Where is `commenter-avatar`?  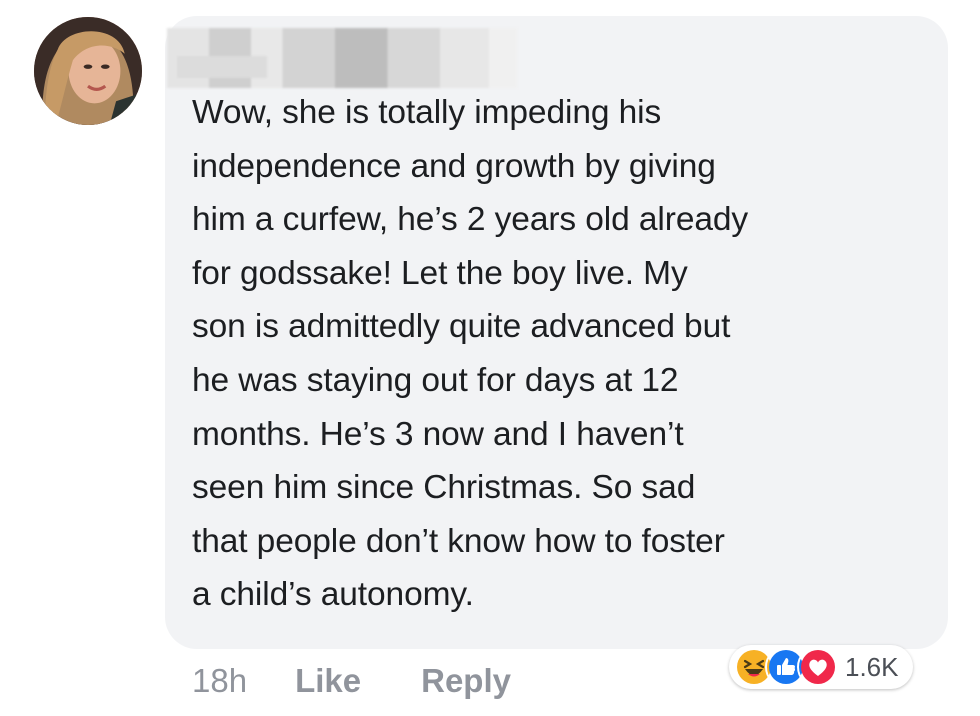
commenter-avatar is located at coordinates (88, 71).